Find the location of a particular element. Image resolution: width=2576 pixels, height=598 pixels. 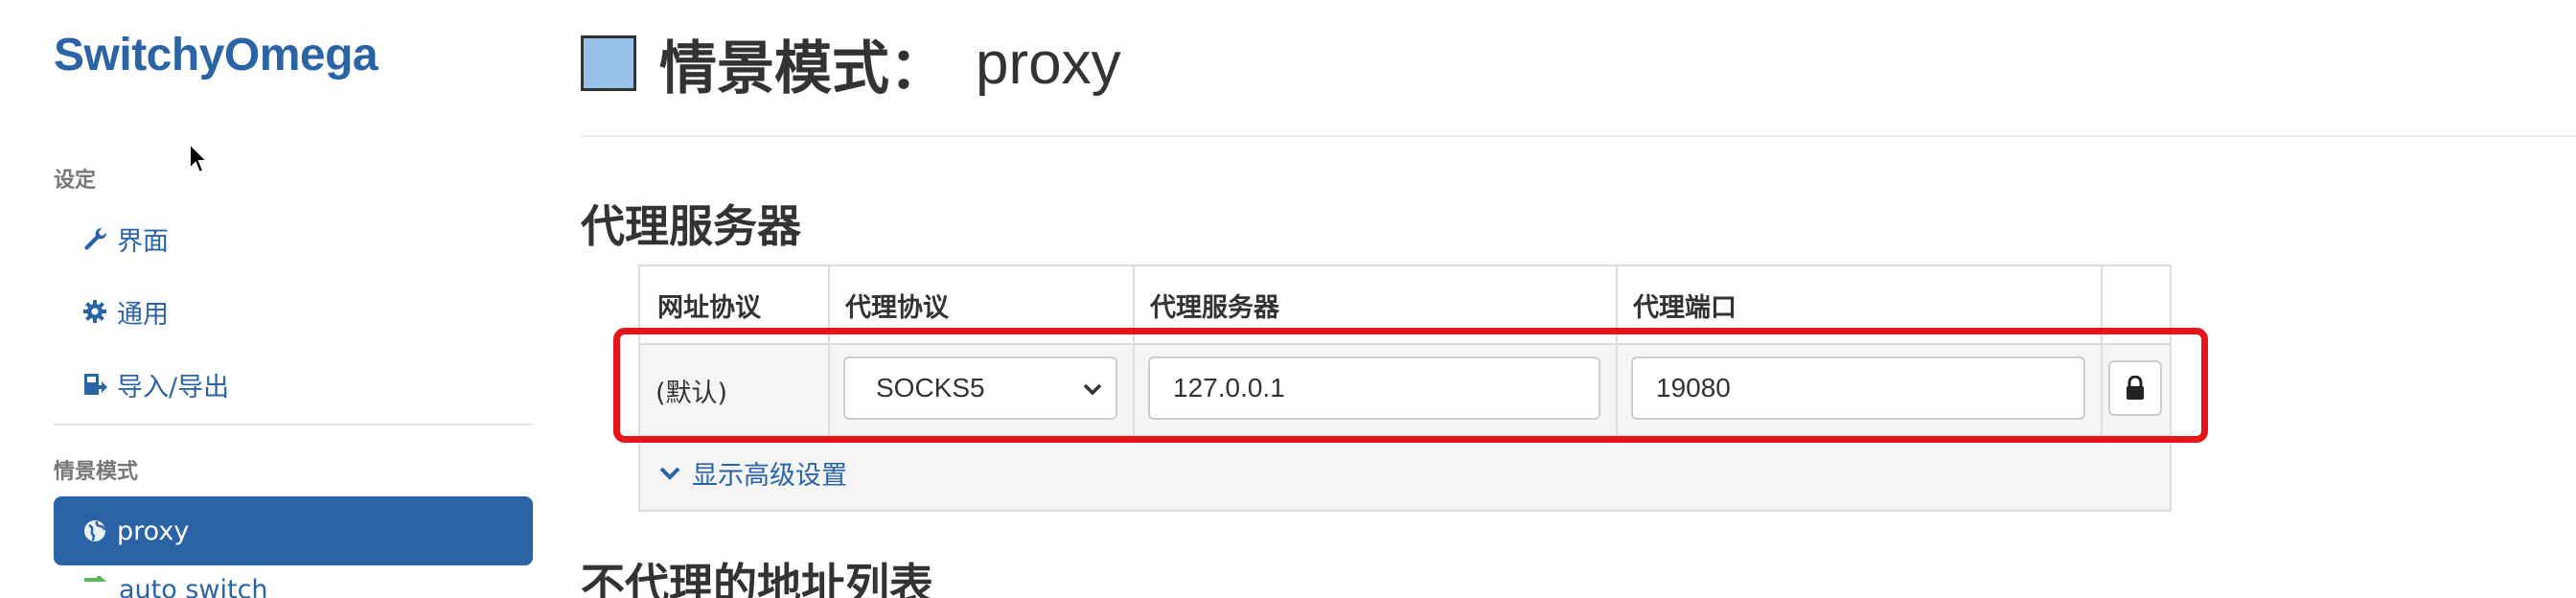

sidebar-item-label: auto switch is located at coordinates (193, 586).